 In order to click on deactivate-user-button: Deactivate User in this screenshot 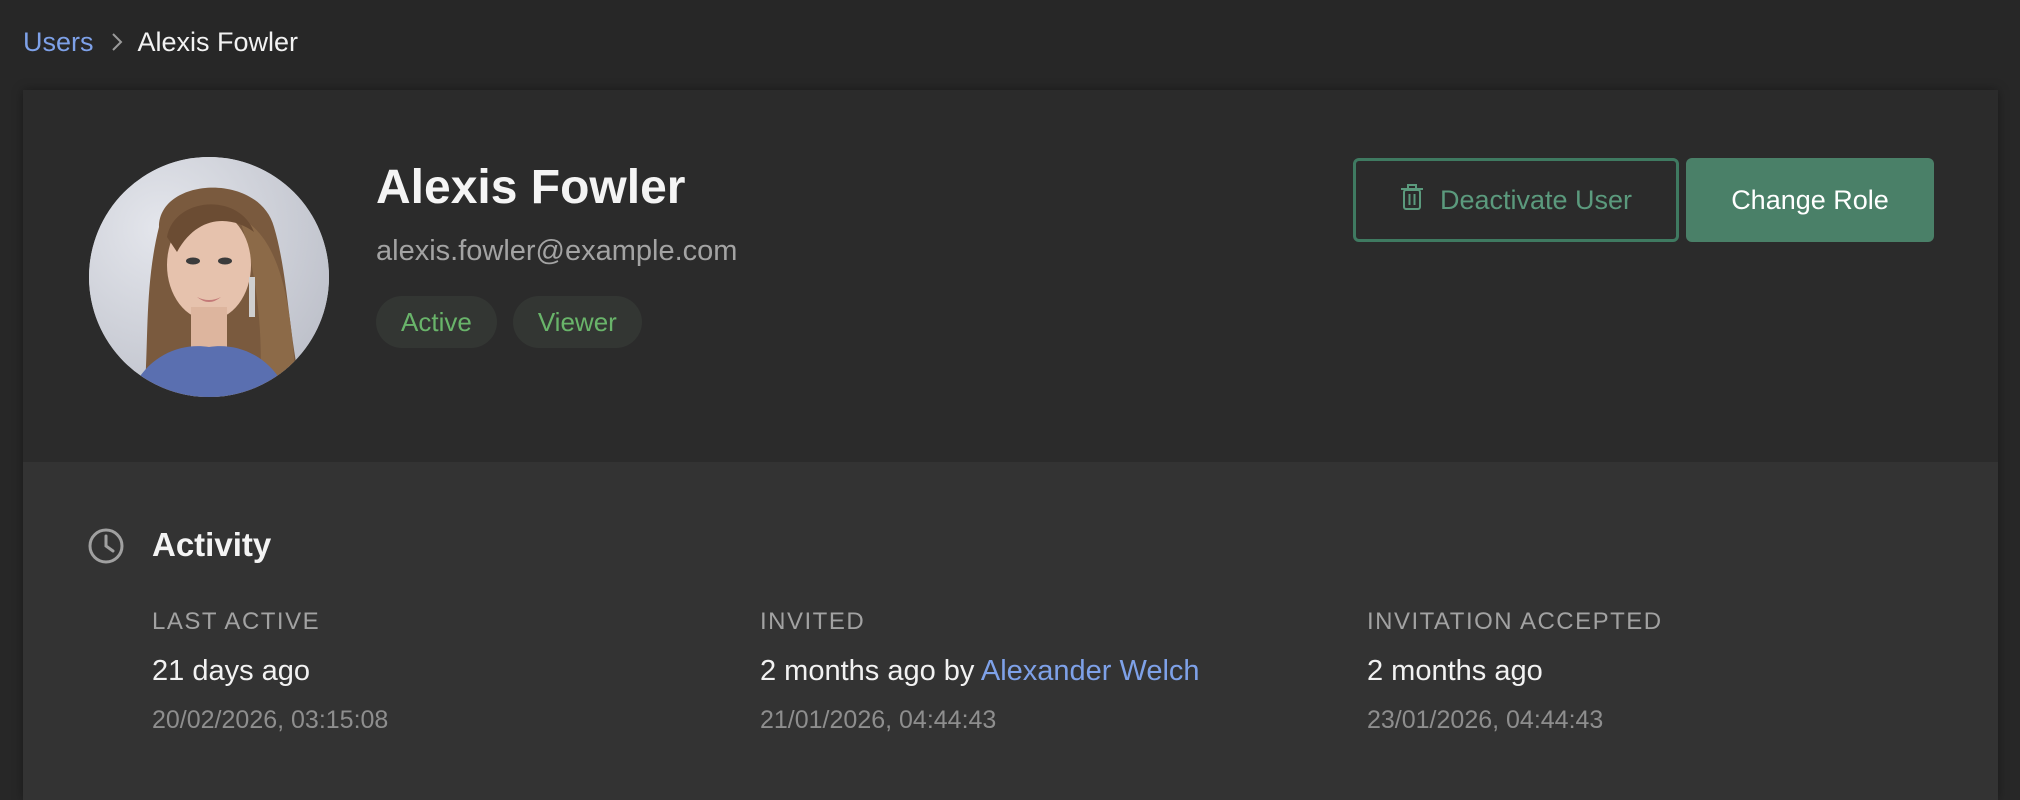, I will do `click(1516, 200)`.